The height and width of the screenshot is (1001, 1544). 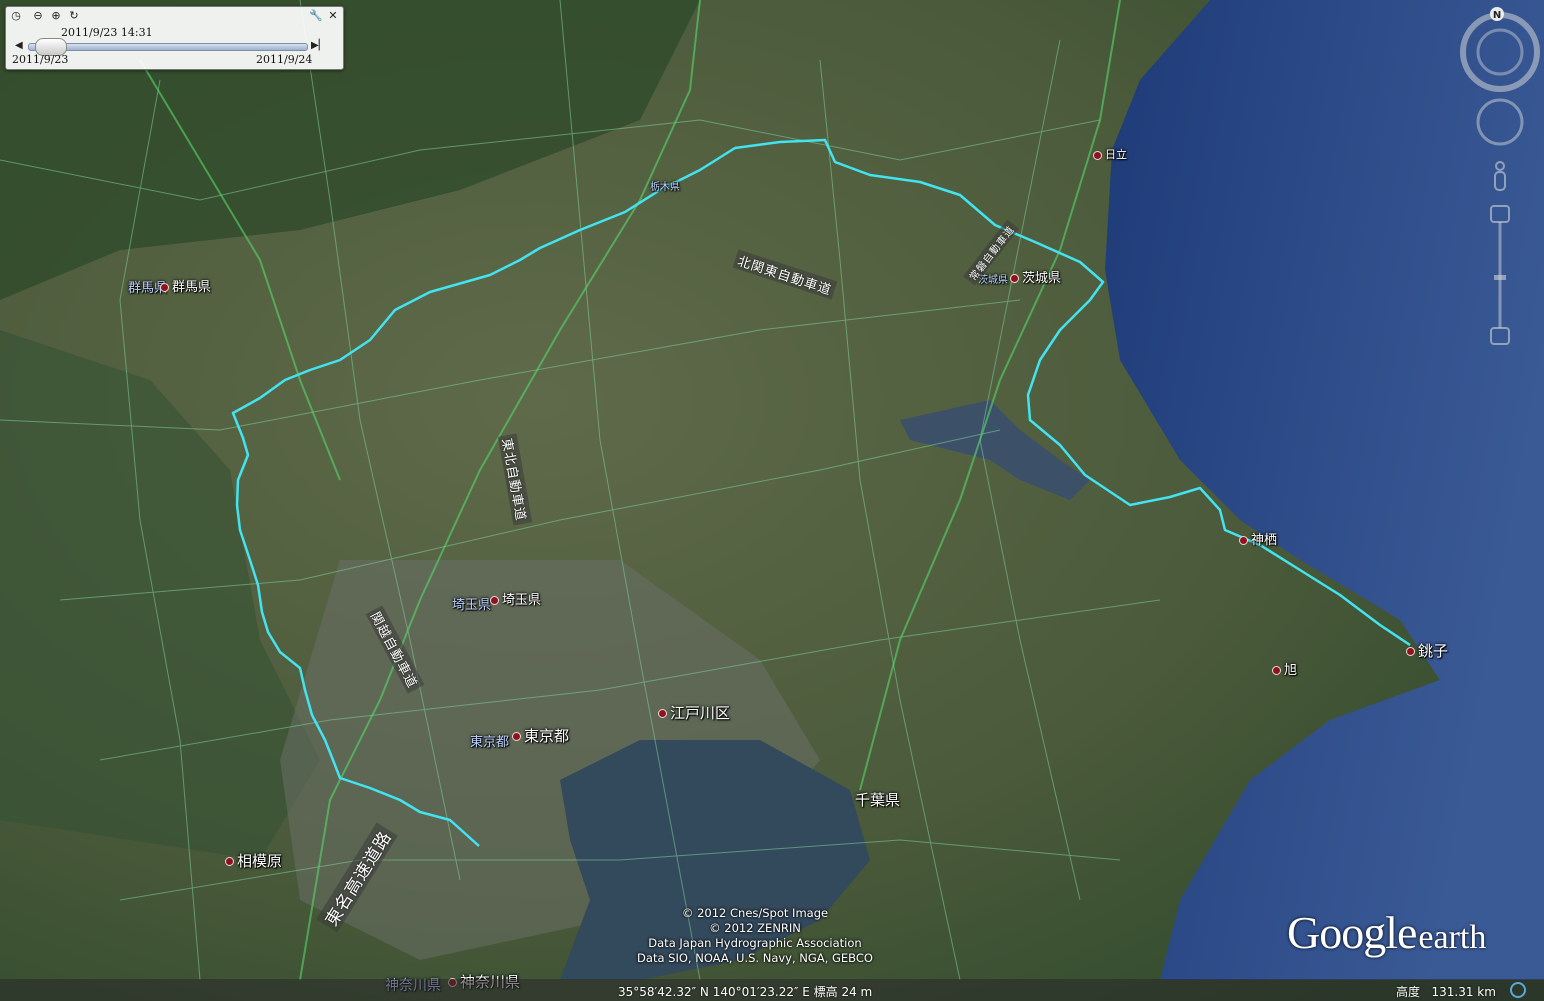 What do you see at coordinates (1463, 992) in the screenshot?
I see `altitude-value: 131.31 km` at bounding box center [1463, 992].